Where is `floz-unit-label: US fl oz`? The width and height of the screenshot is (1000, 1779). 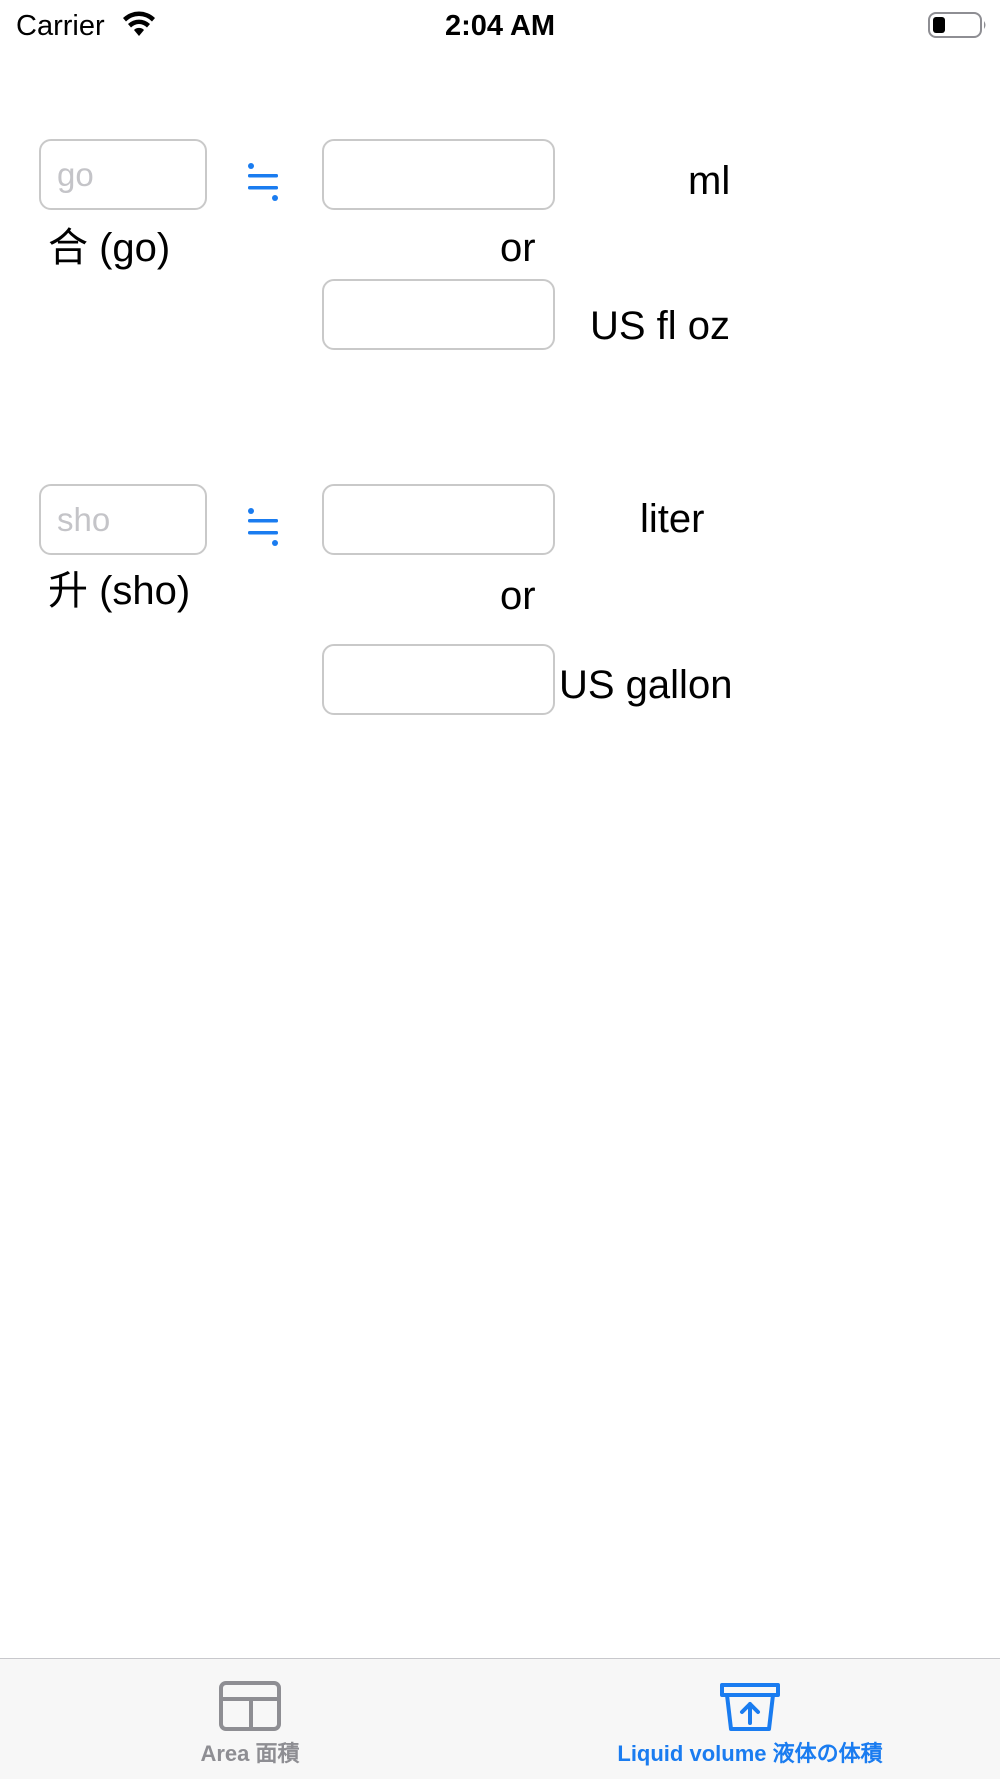 floz-unit-label: US fl oz is located at coordinates (660, 326).